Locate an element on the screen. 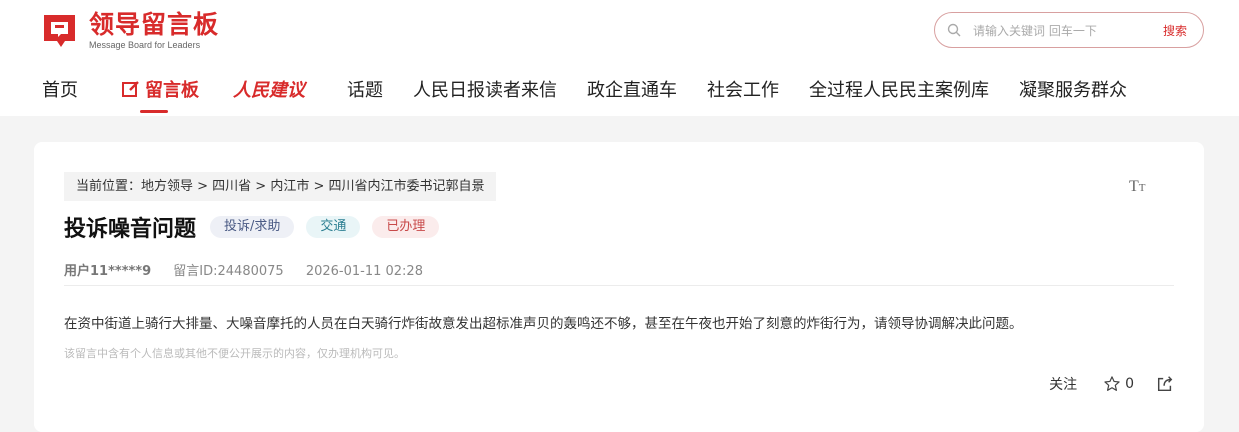  category-tag: 投诉/求助 is located at coordinates (252, 227).